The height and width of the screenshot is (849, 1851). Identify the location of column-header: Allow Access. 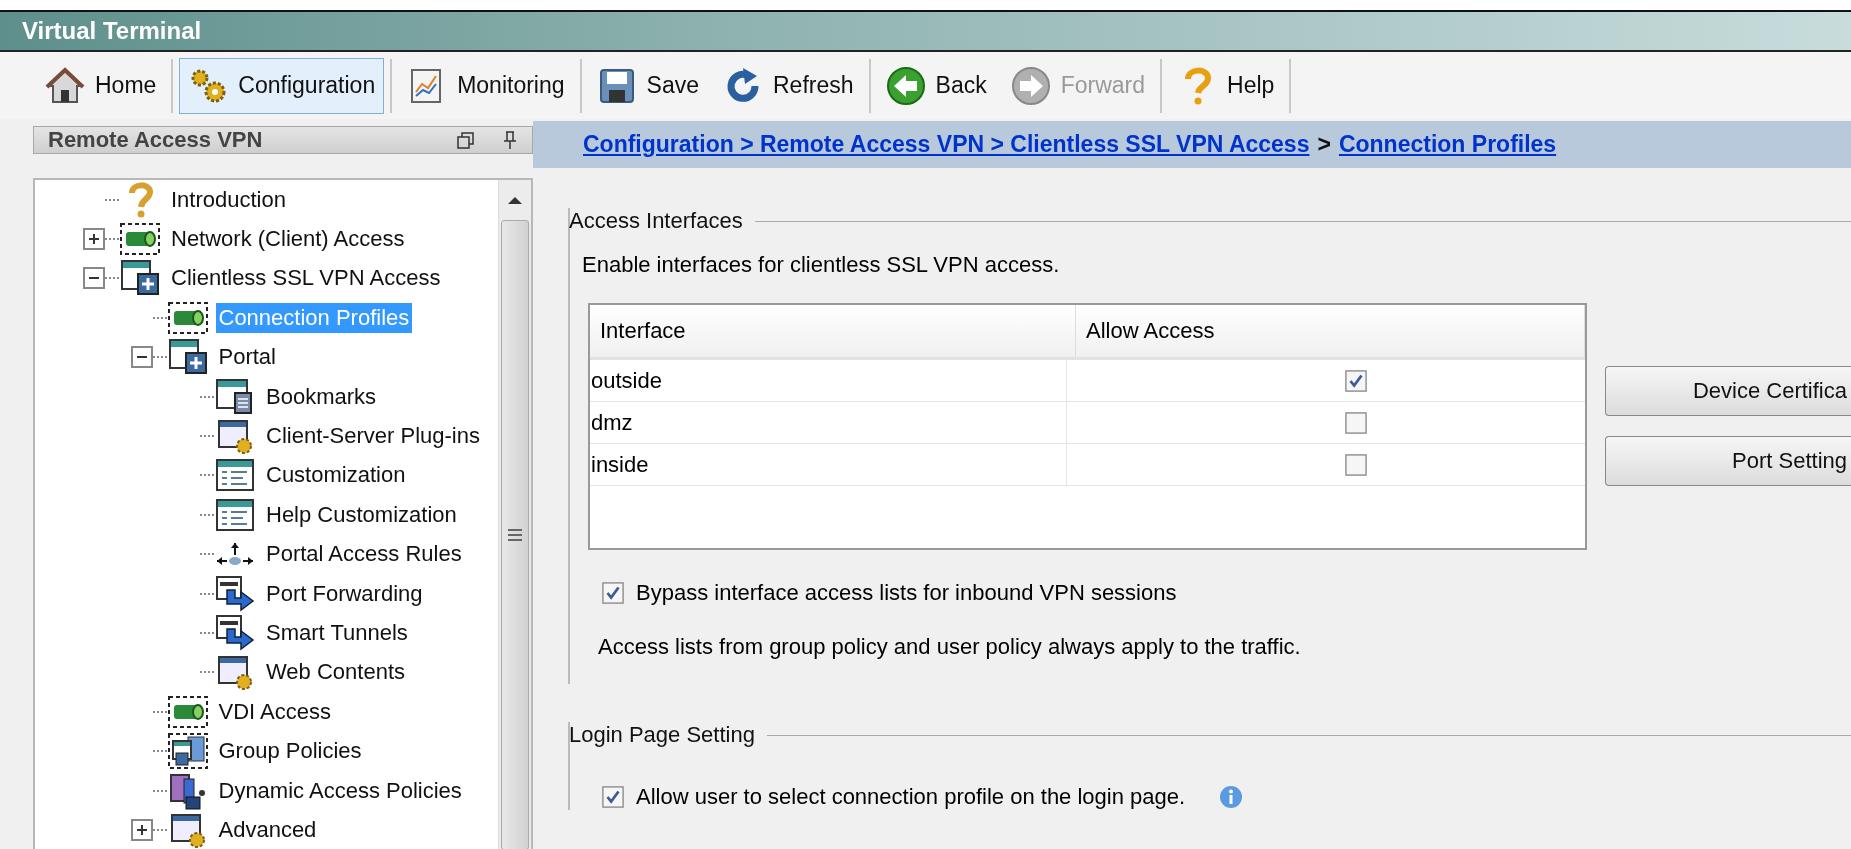
(1330, 331).